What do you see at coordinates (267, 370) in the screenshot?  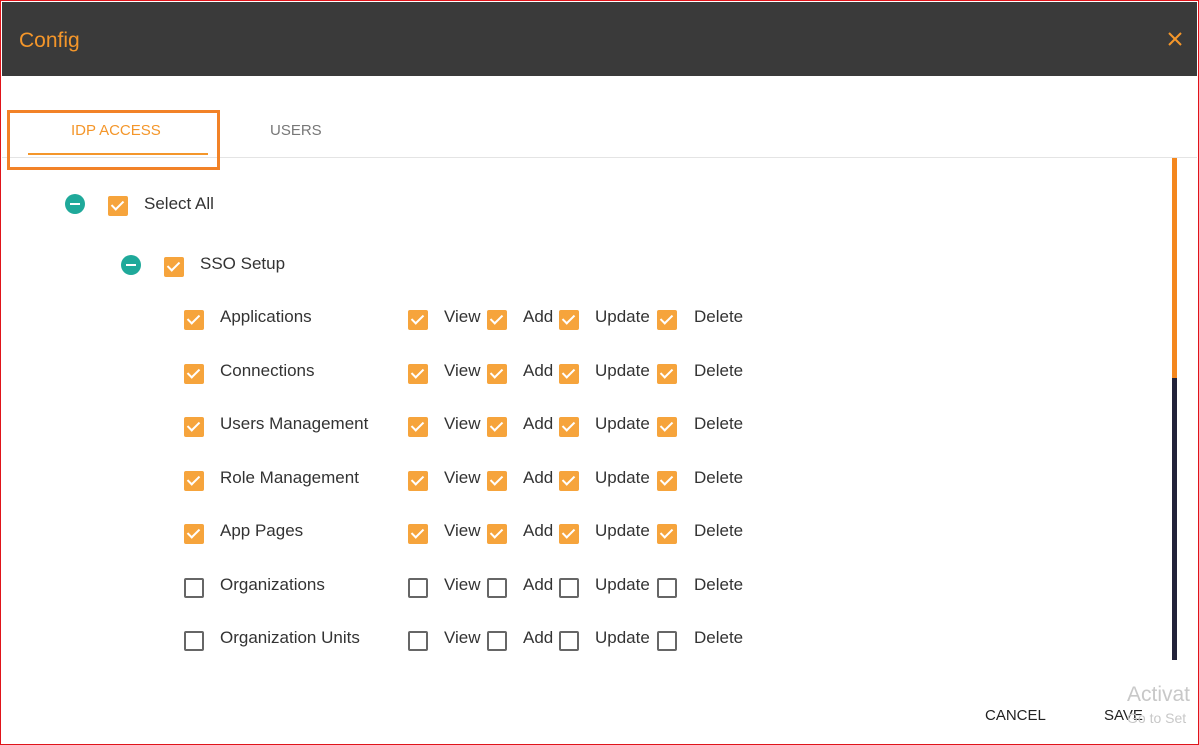 I see `row-label: Connections` at bounding box center [267, 370].